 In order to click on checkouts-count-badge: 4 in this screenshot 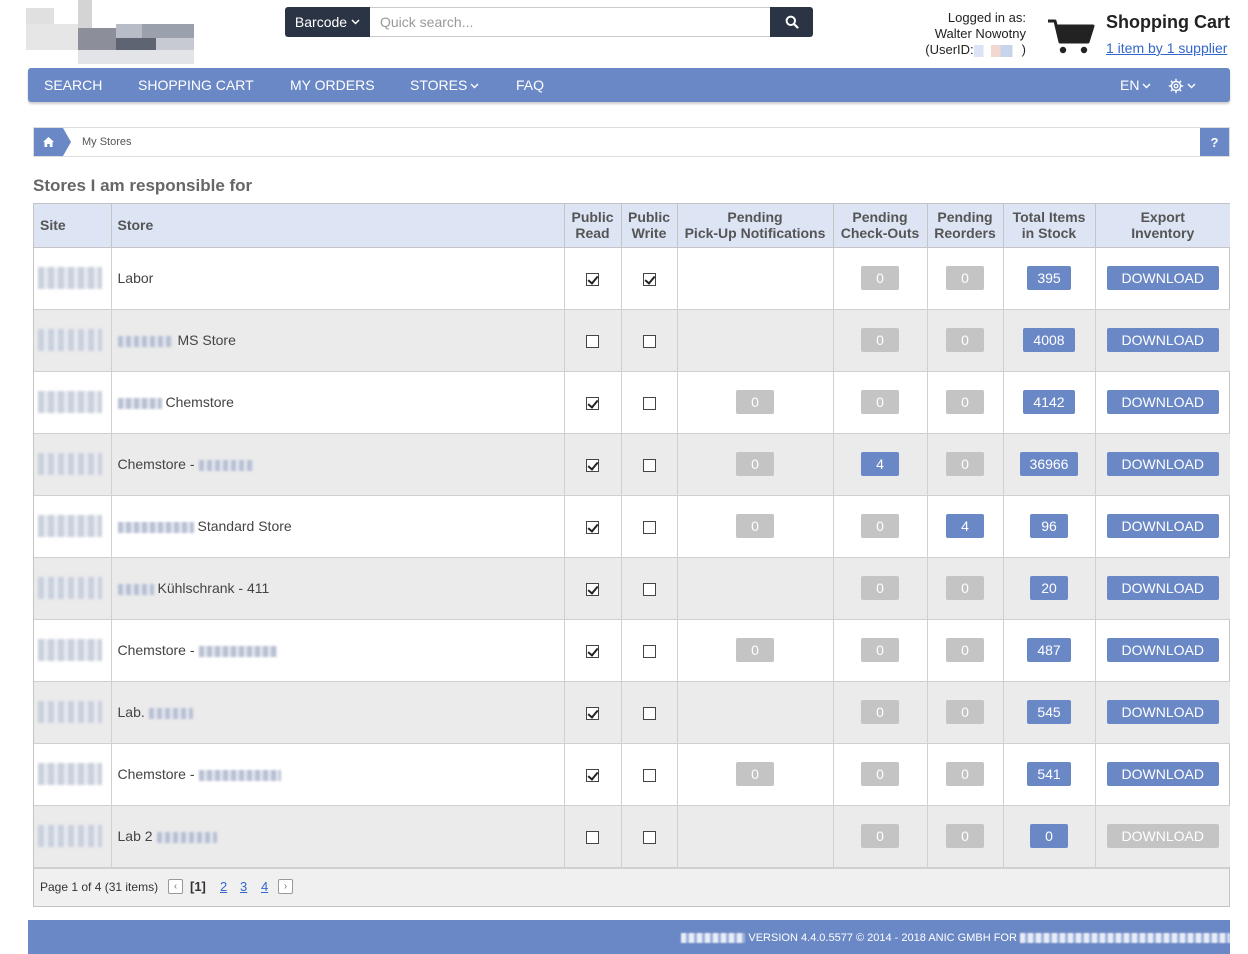, I will do `click(880, 464)`.